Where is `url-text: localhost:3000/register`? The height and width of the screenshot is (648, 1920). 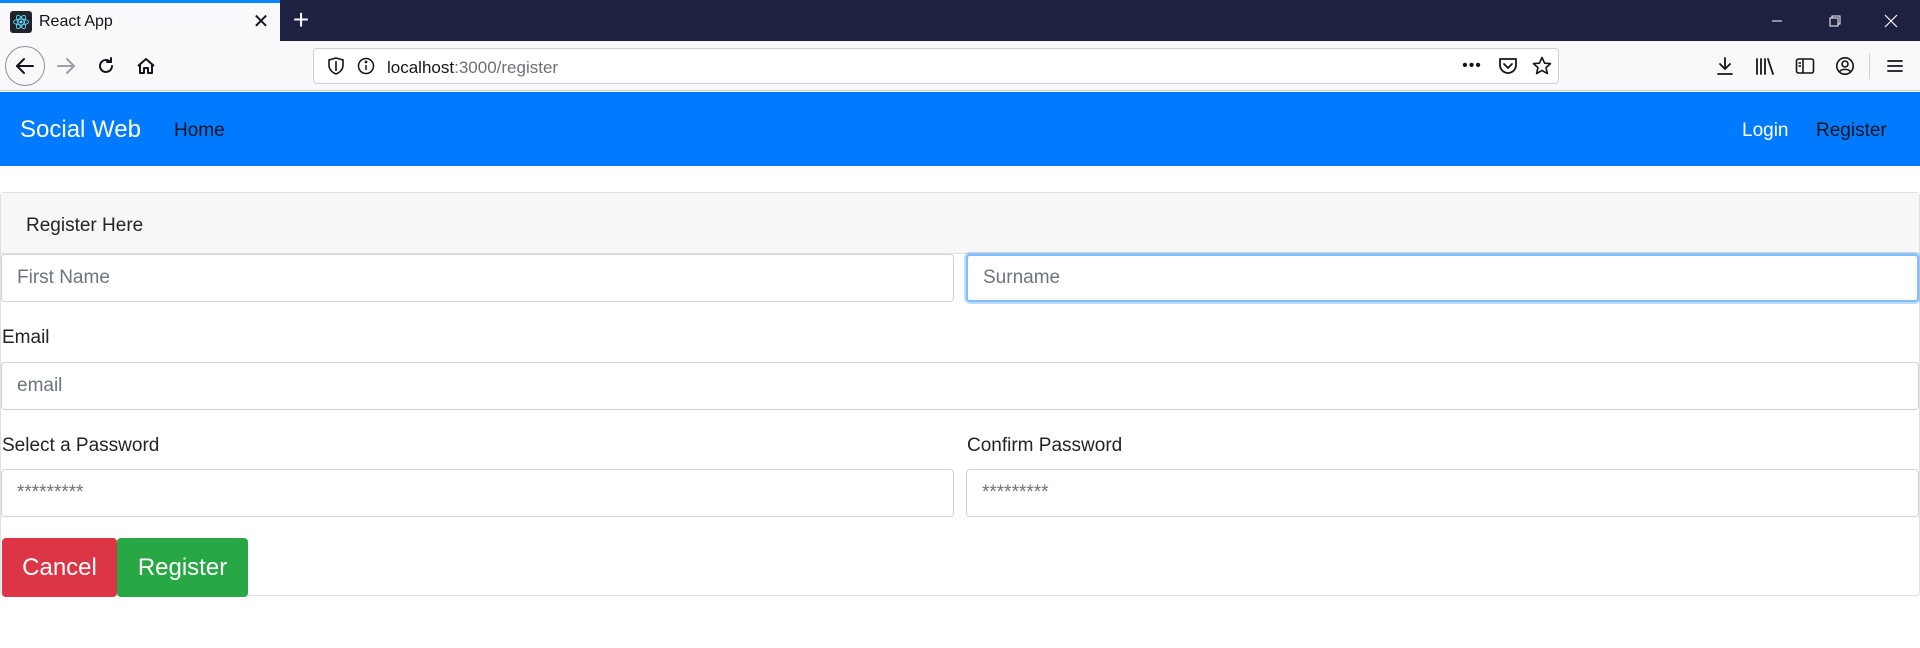 url-text: localhost:3000/register is located at coordinates (472, 68).